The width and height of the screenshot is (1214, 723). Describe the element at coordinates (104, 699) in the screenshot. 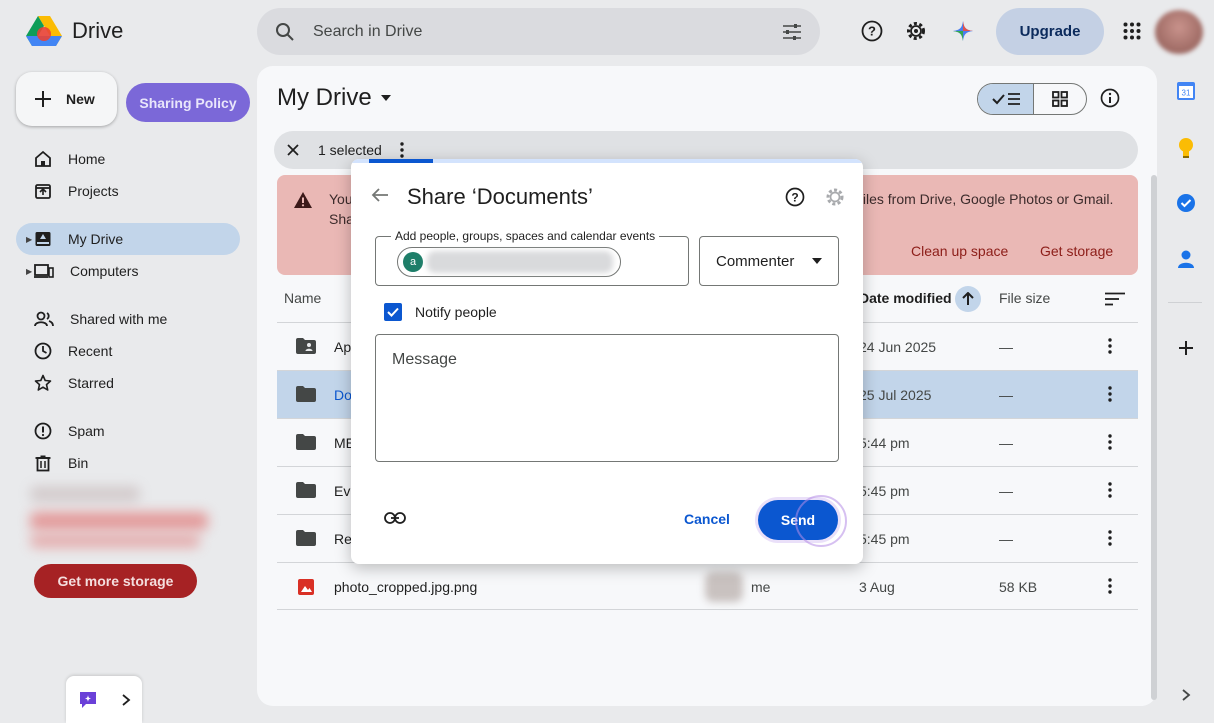

I see `chat-chip` at that location.